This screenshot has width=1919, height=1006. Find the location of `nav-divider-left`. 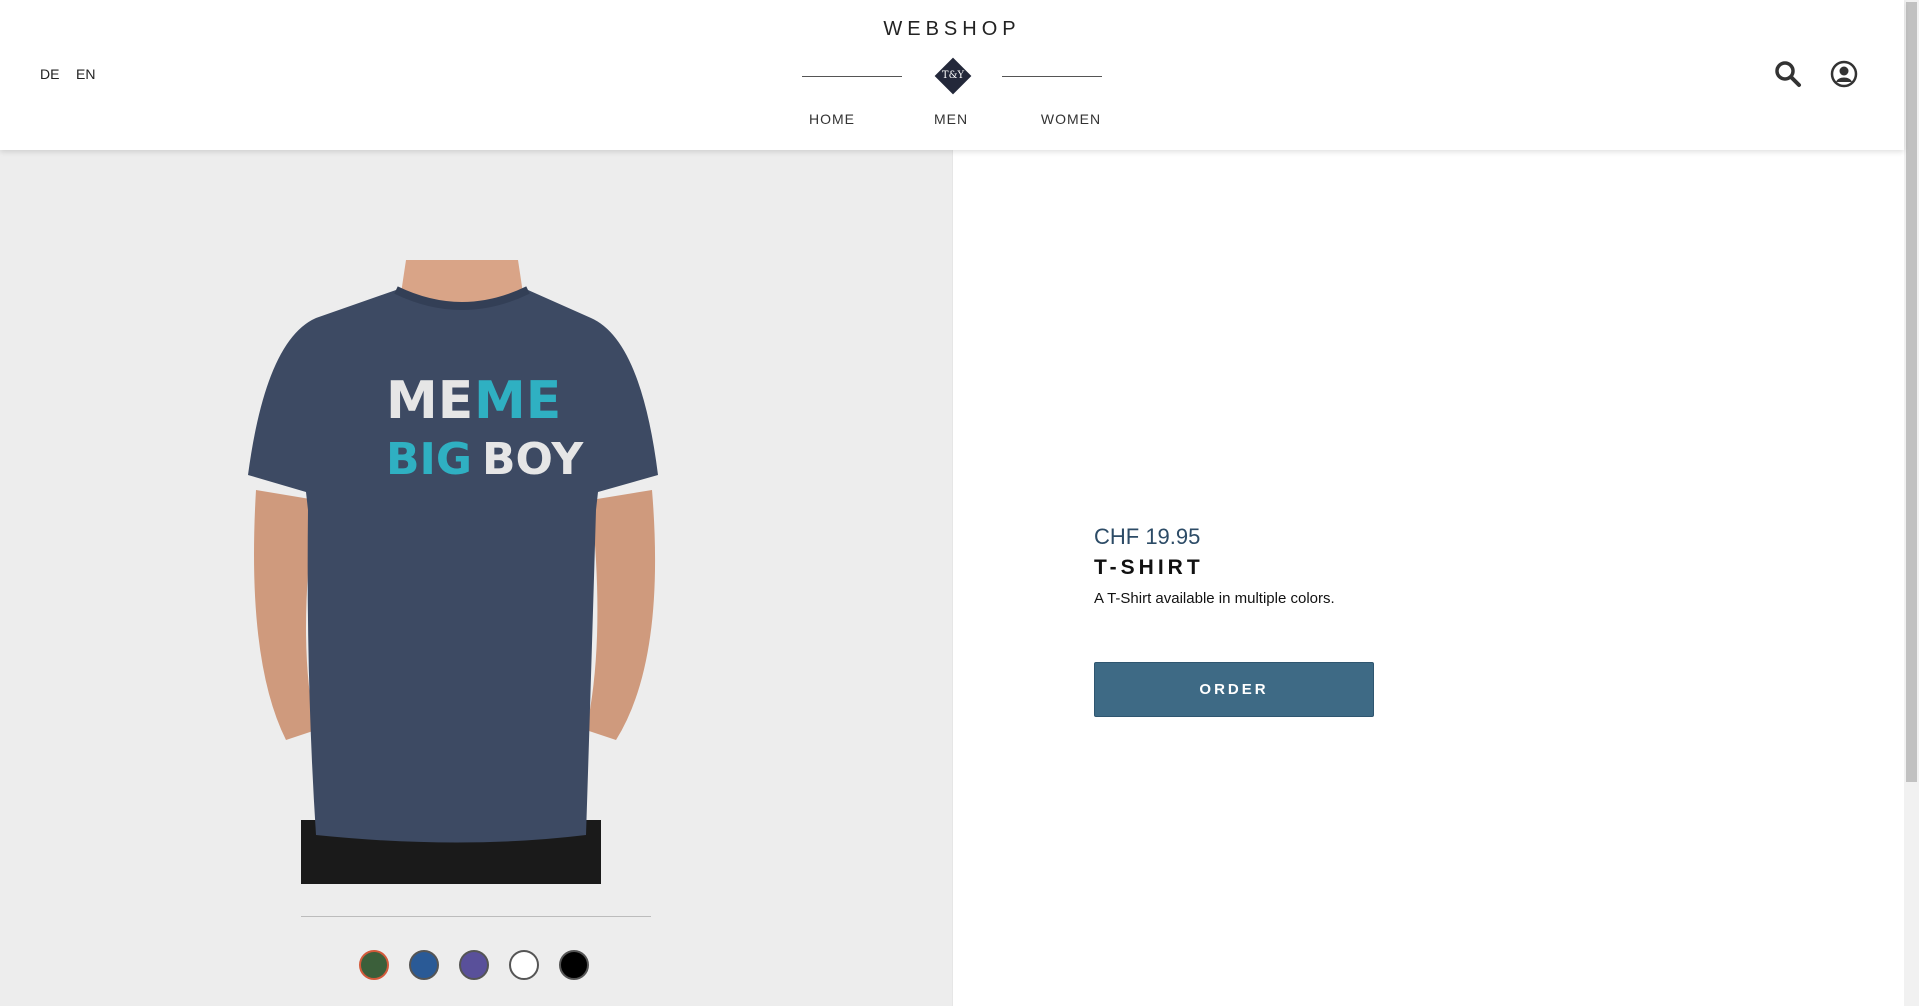

nav-divider-left is located at coordinates (852, 76).